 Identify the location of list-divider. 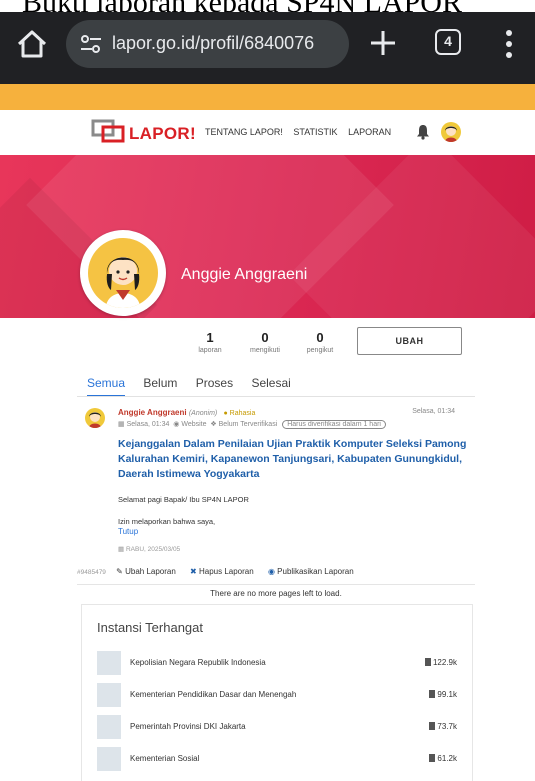
(276, 584).